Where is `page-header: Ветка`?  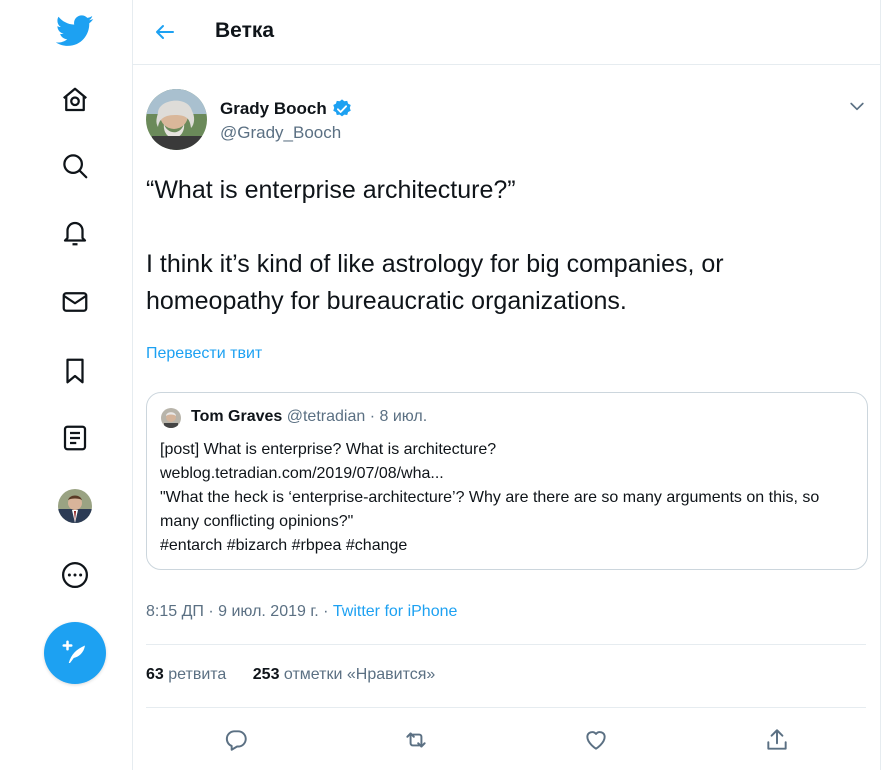 page-header: Ветка is located at coordinates (506, 32).